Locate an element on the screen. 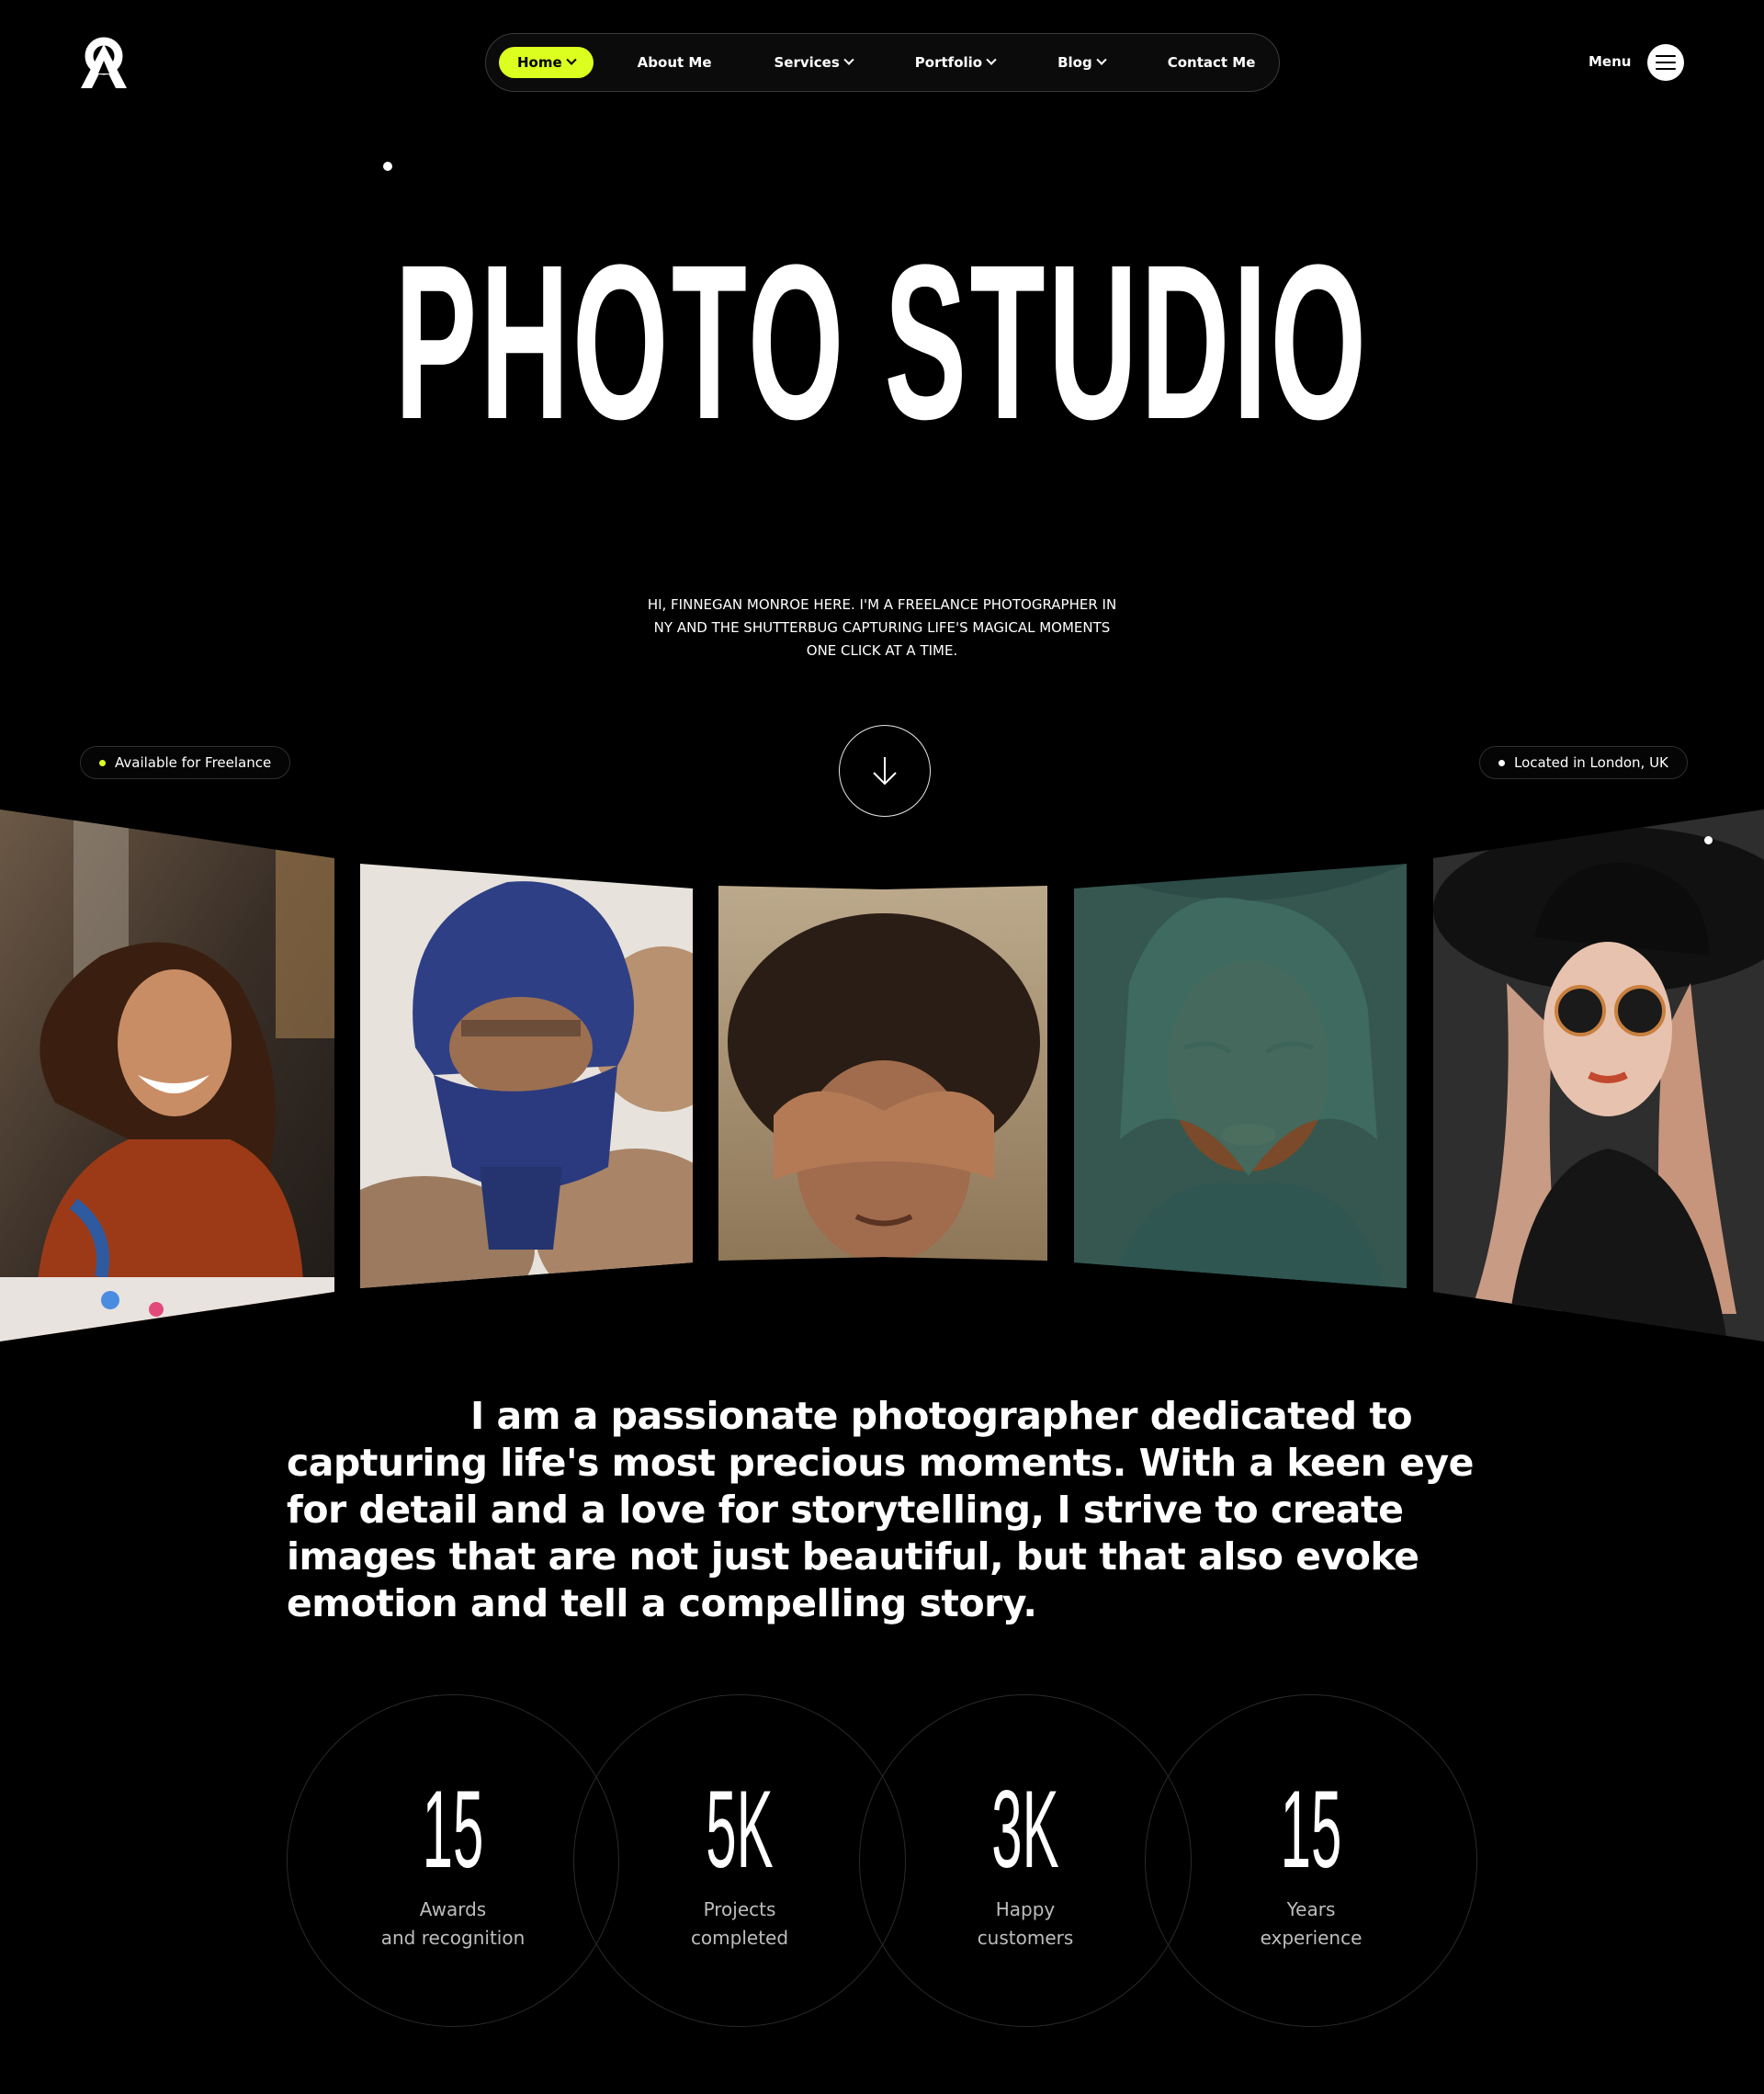 The image size is (1764, 2094). availability-label: Available for Freelance is located at coordinates (194, 762).